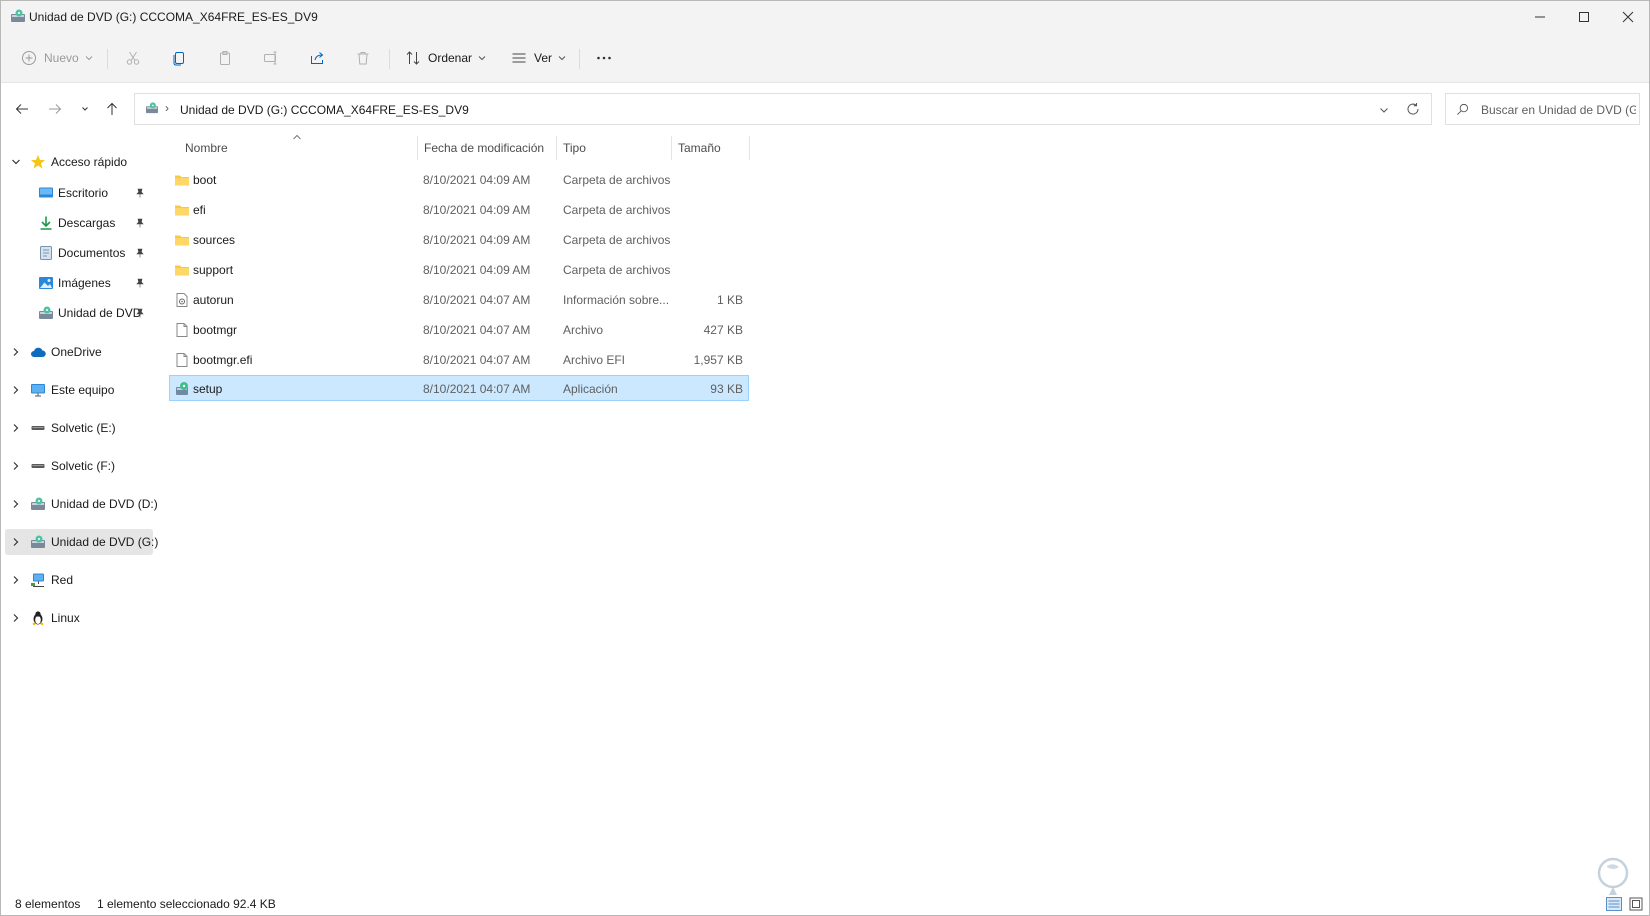 Image resolution: width=1650 pixels, height=916 pixels. I want to click on minimize-button, so click(1540, 17).